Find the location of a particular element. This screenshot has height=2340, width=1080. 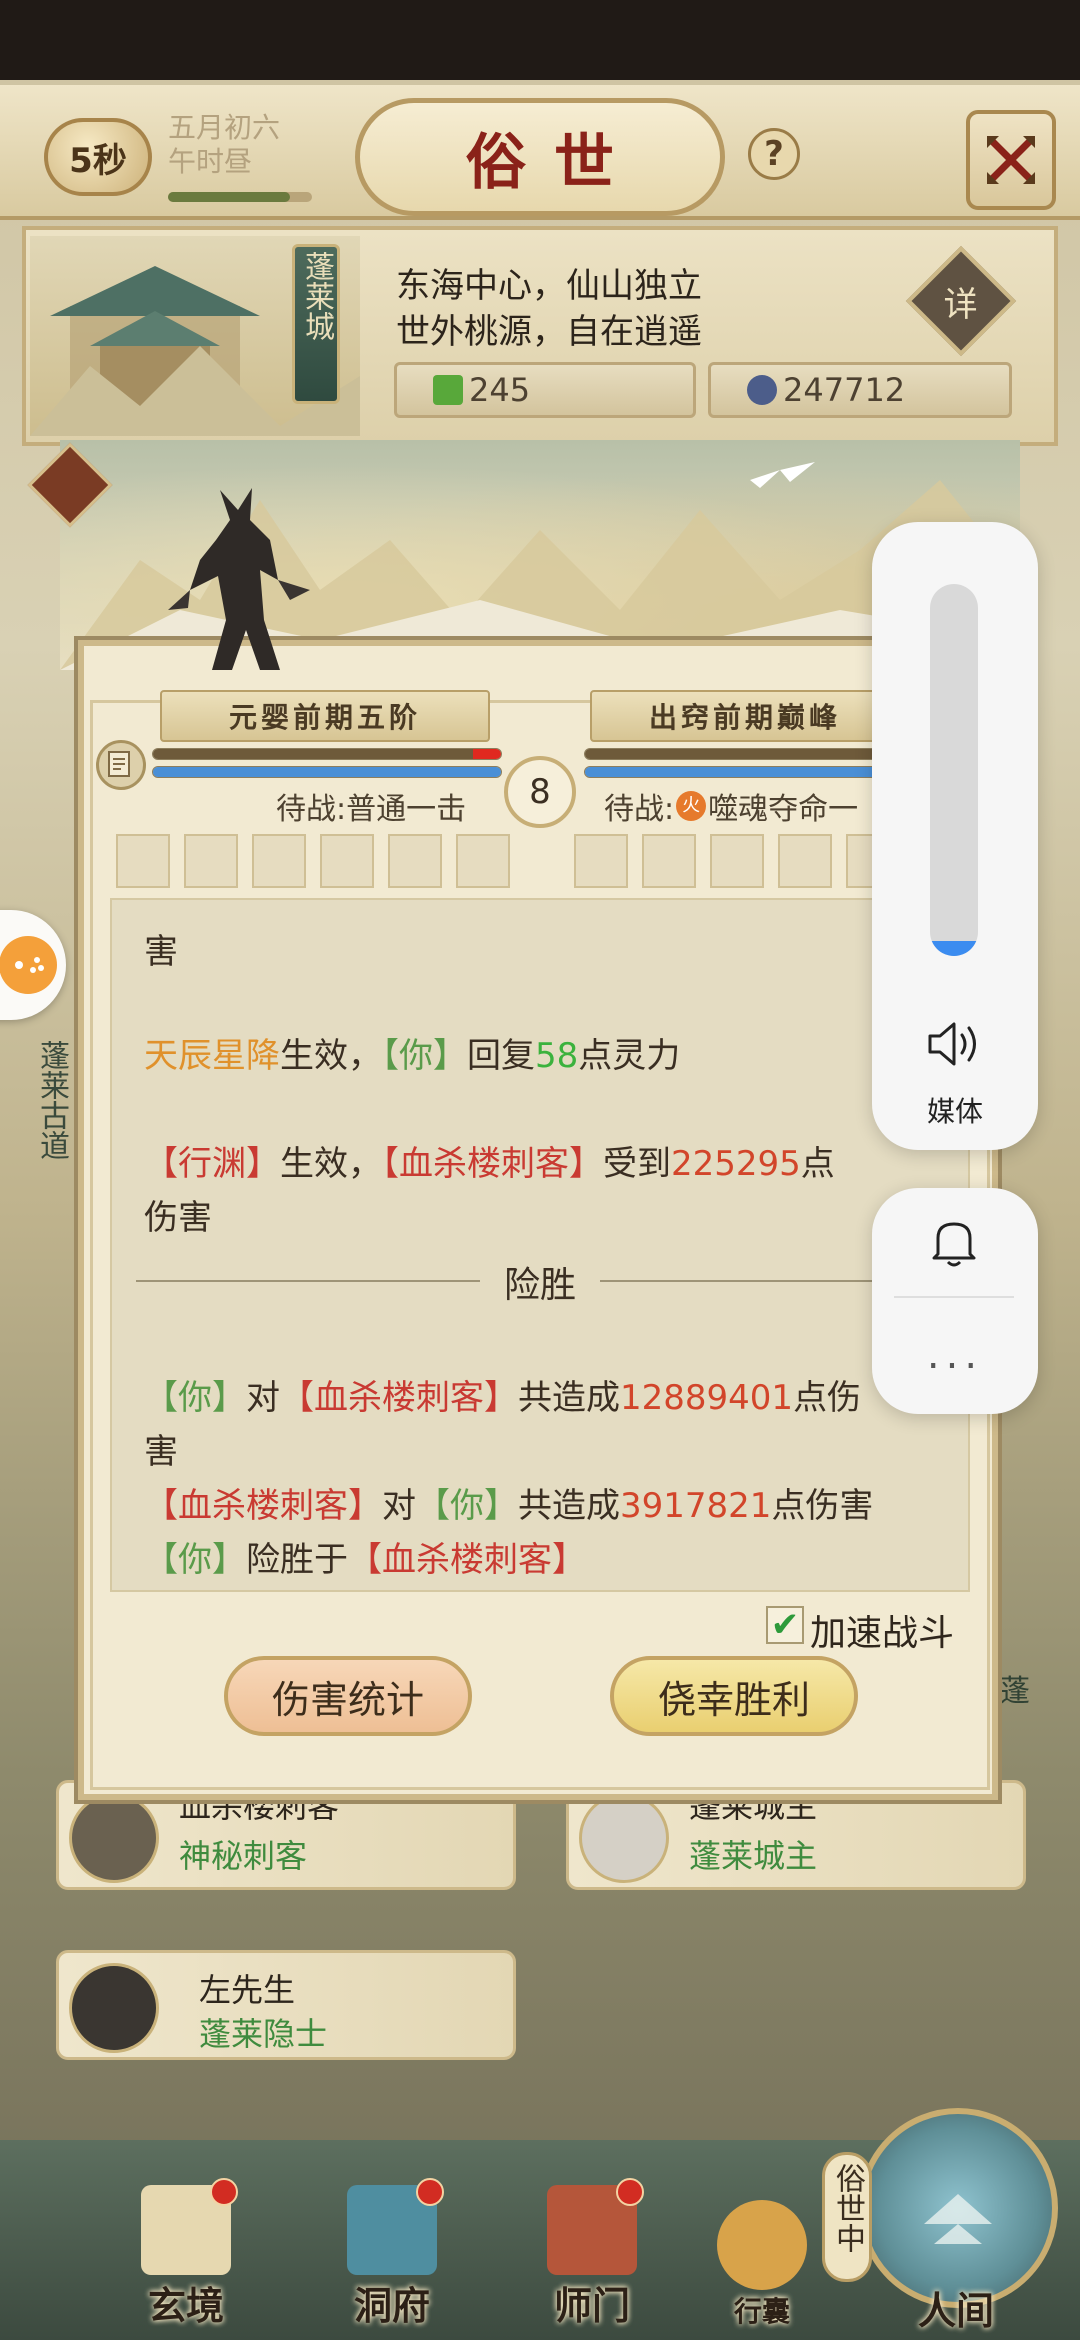

status-strip is located at coordinates (540, 40).